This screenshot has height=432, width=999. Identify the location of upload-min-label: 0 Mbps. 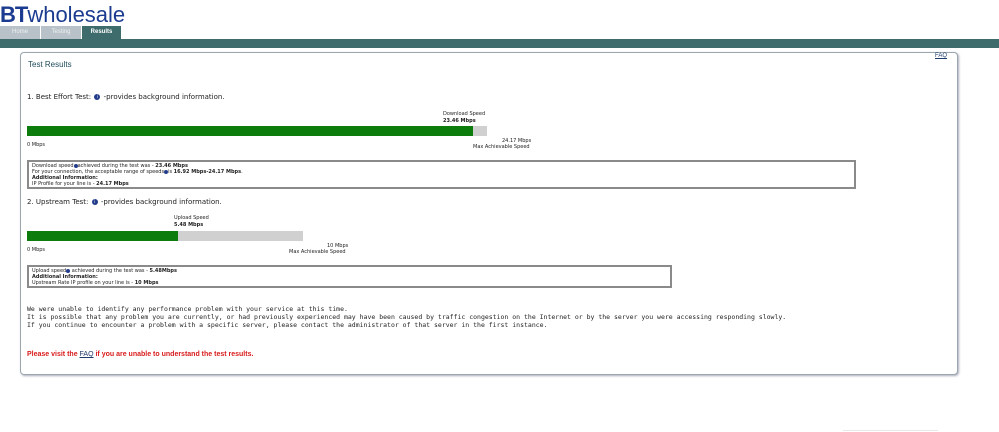
(36, 250).